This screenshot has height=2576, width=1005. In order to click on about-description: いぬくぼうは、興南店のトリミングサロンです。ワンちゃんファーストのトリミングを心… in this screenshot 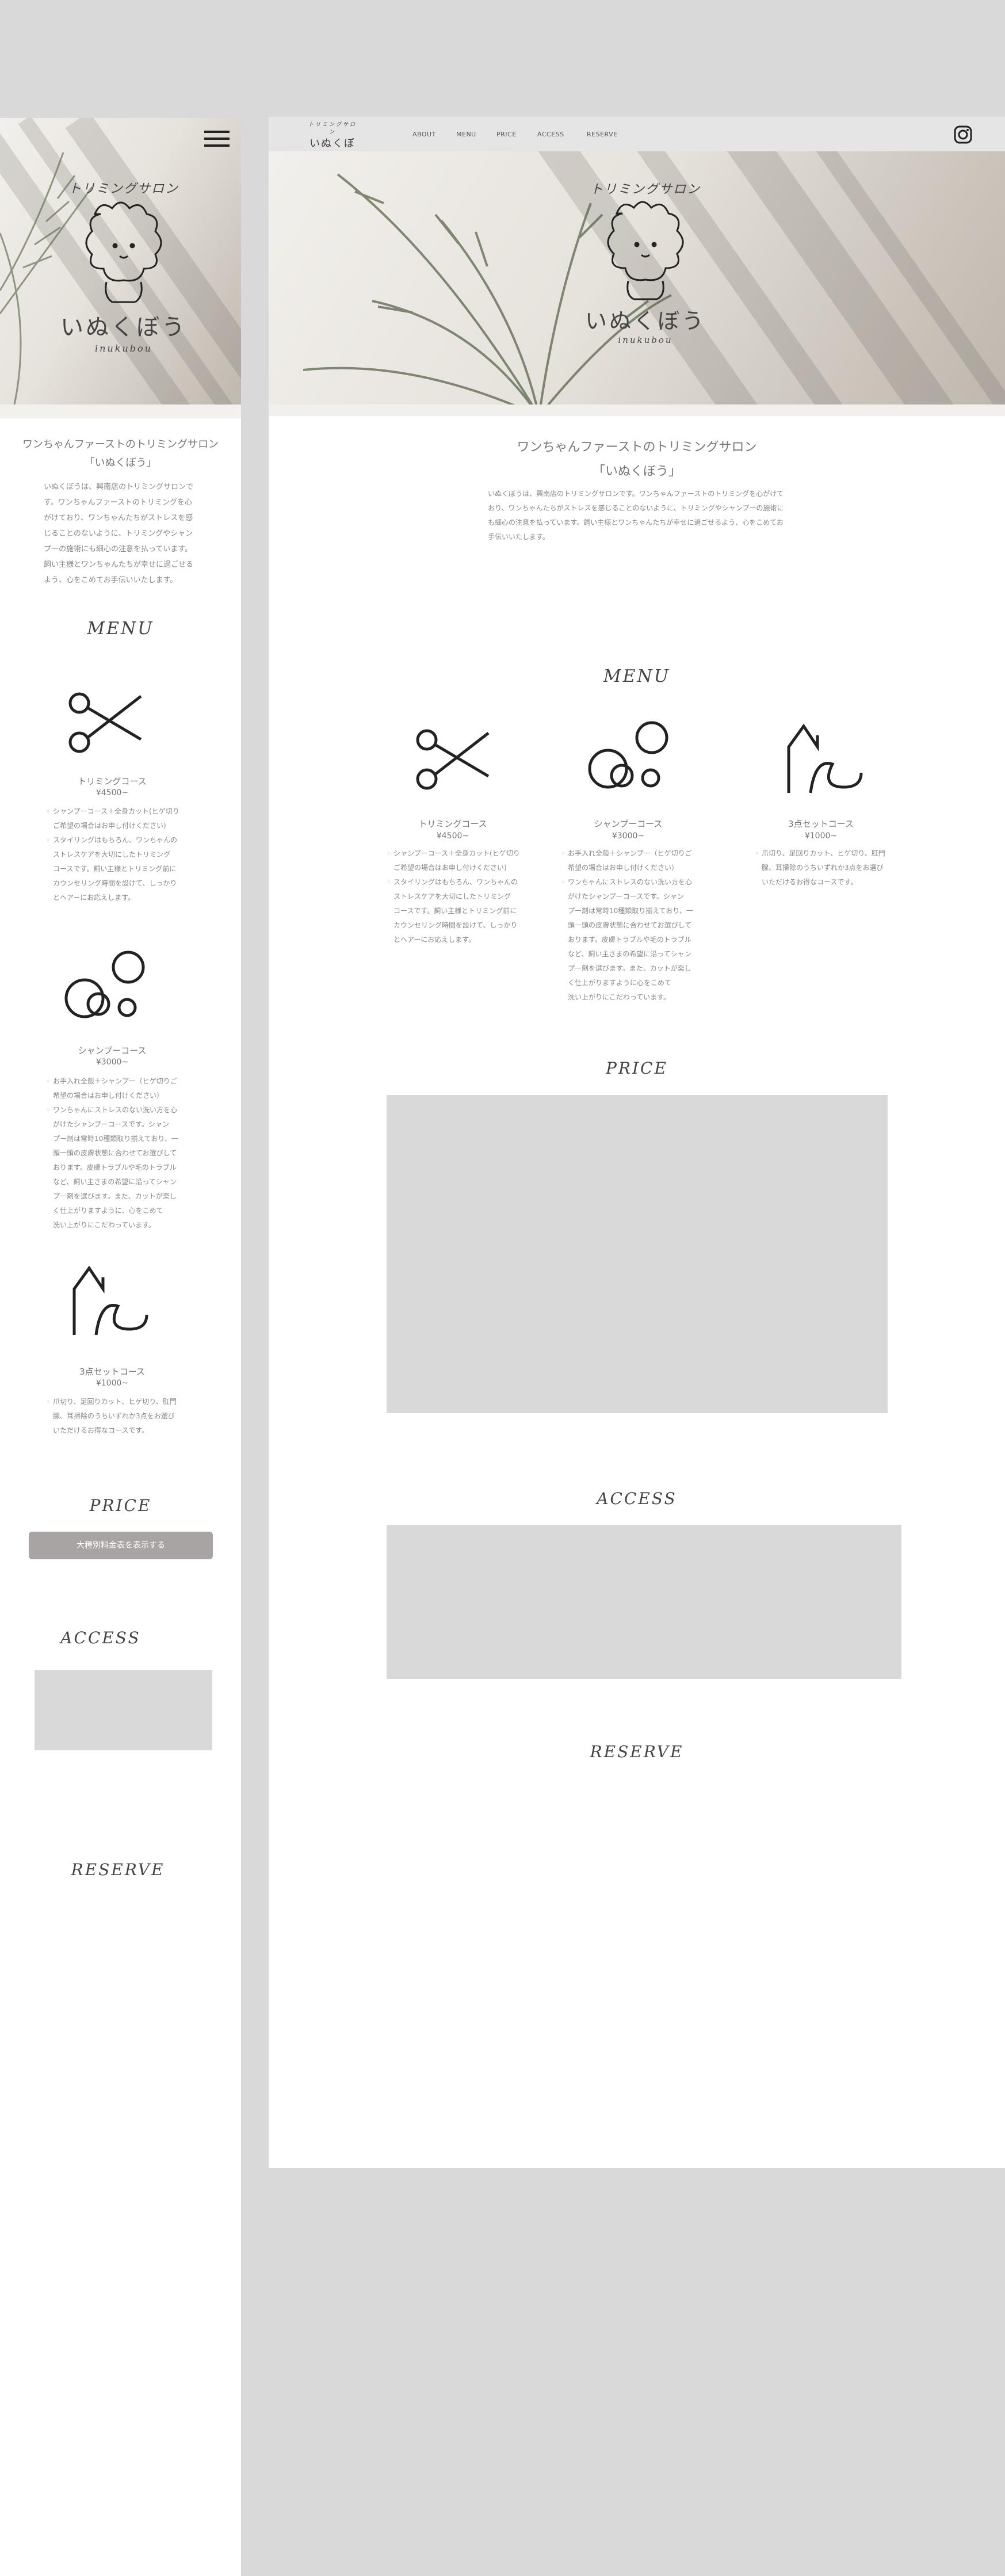, I will do `click(127, 533)`.